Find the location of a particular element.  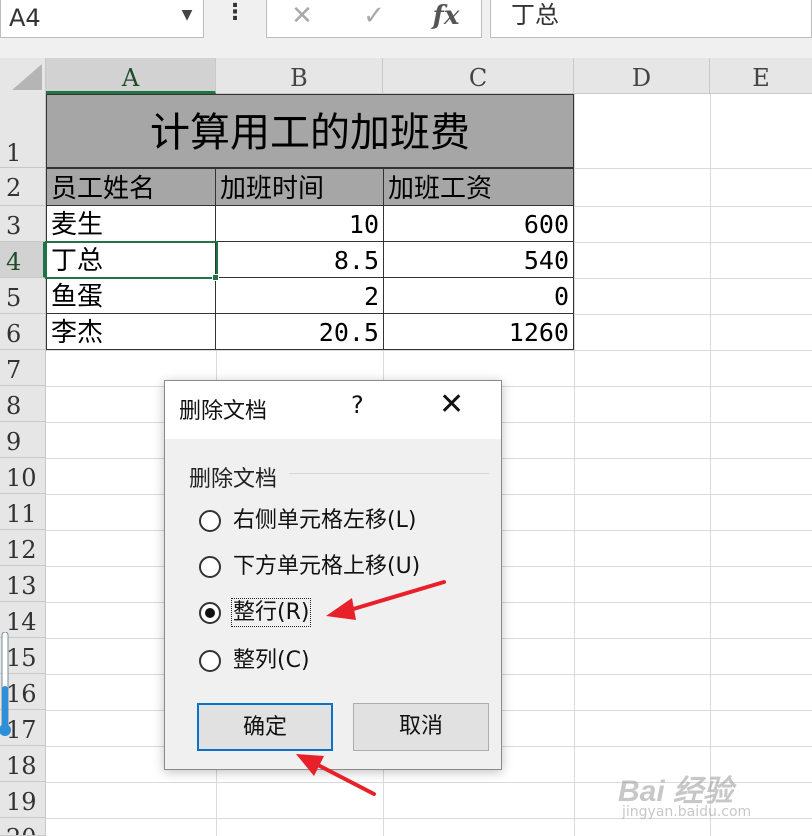

watermark-url: jingyan.baidu.com is located at coordinates (687, 812).